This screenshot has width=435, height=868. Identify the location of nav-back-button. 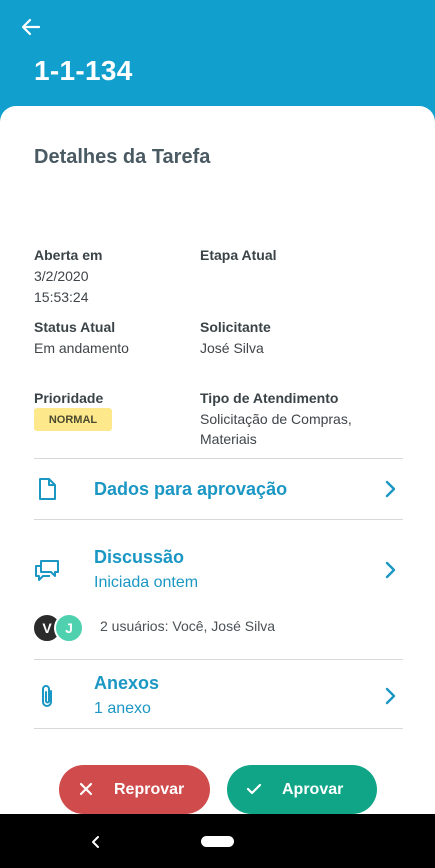
(96, 842).